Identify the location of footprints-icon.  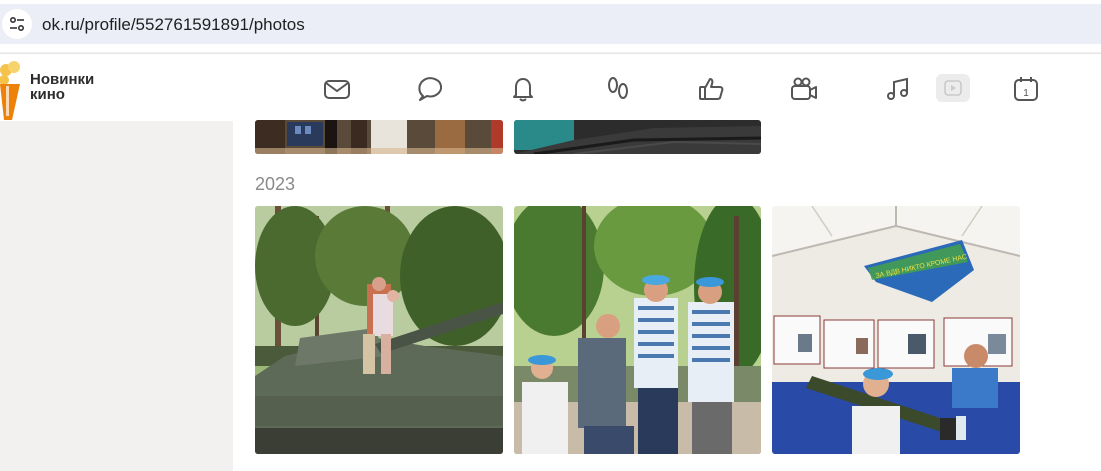
(618, 89).